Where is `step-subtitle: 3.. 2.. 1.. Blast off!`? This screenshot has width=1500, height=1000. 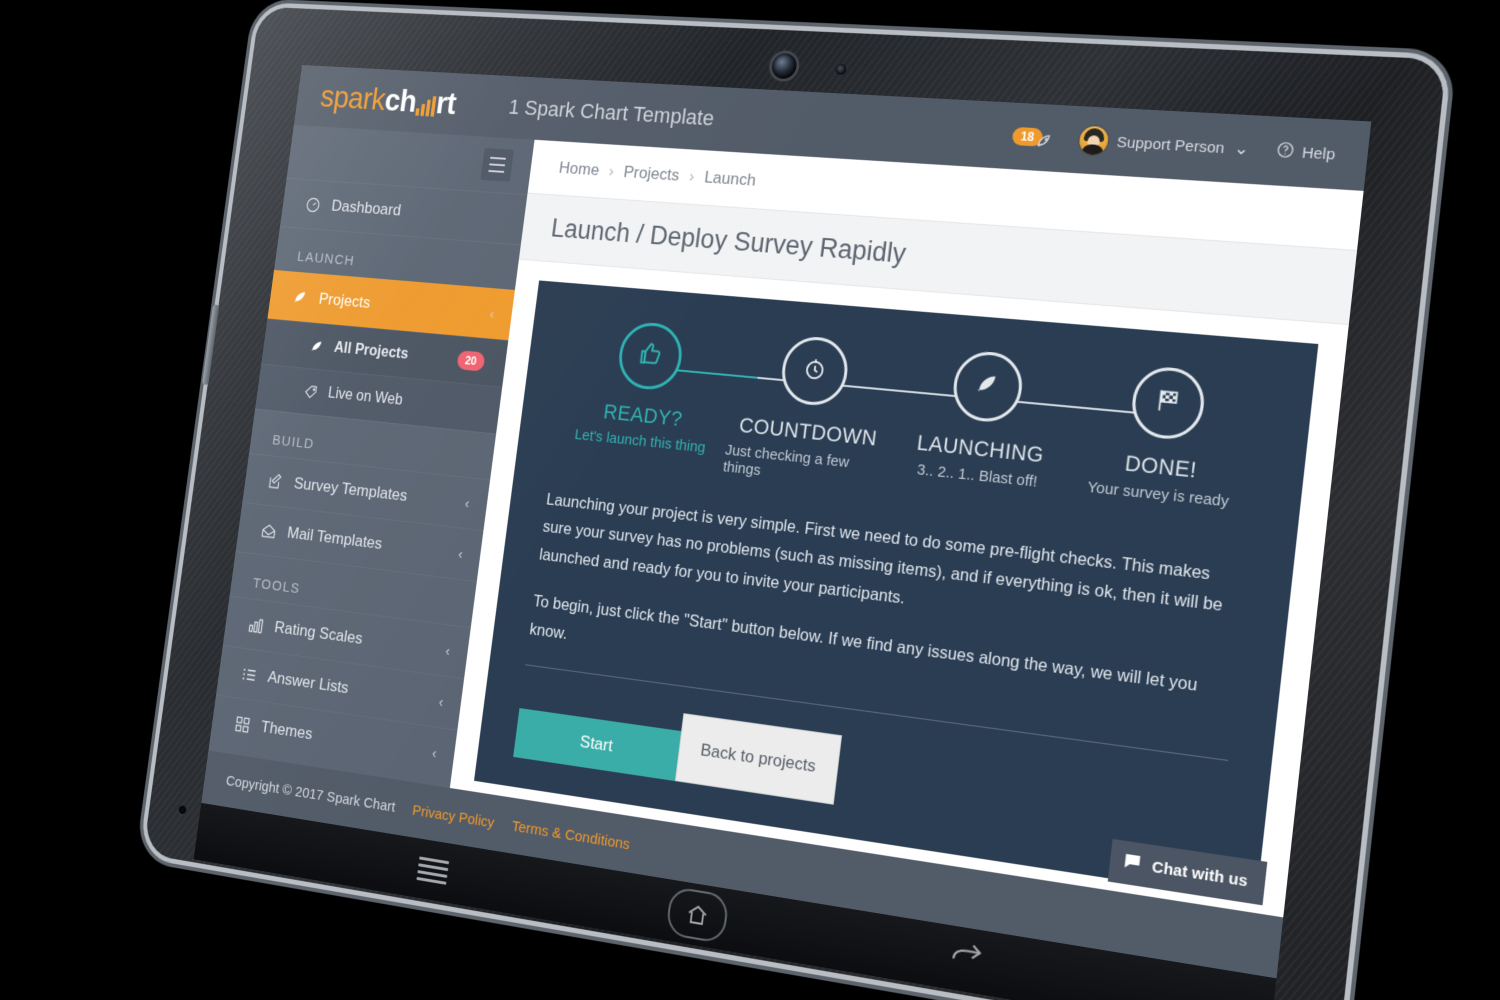 step-subtitle: 3.. 2.. 1.. Blast off! is located at coordinates (977, 476).